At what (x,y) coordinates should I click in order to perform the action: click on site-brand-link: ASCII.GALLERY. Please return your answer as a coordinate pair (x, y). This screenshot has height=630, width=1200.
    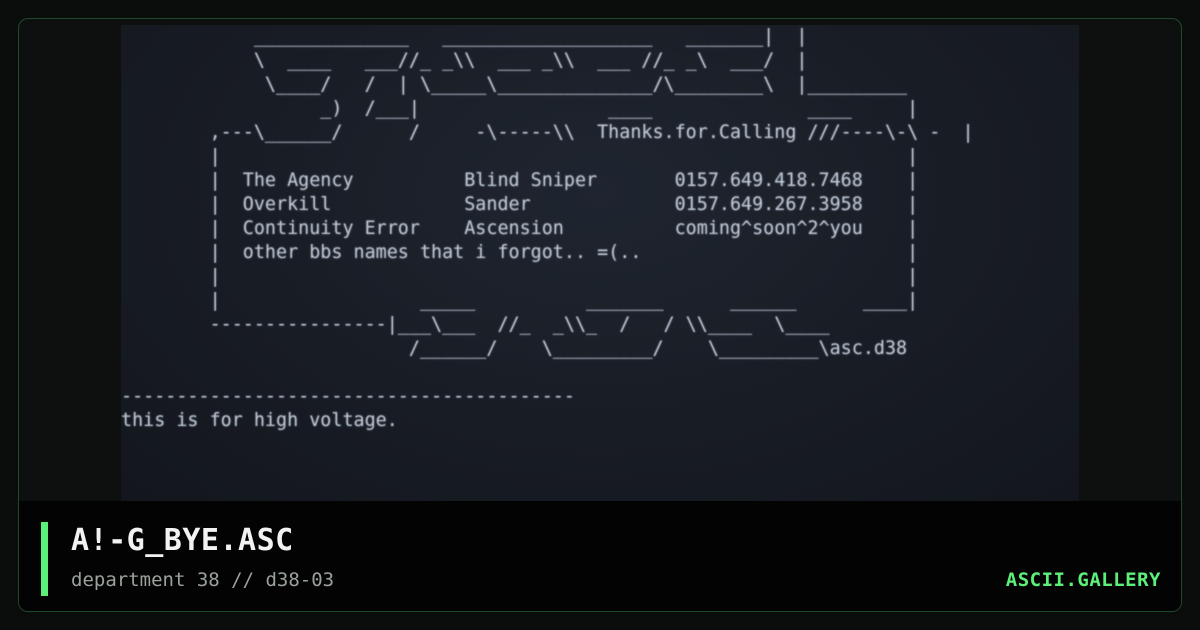
    Looking at the image, I should click on (1083, 580).